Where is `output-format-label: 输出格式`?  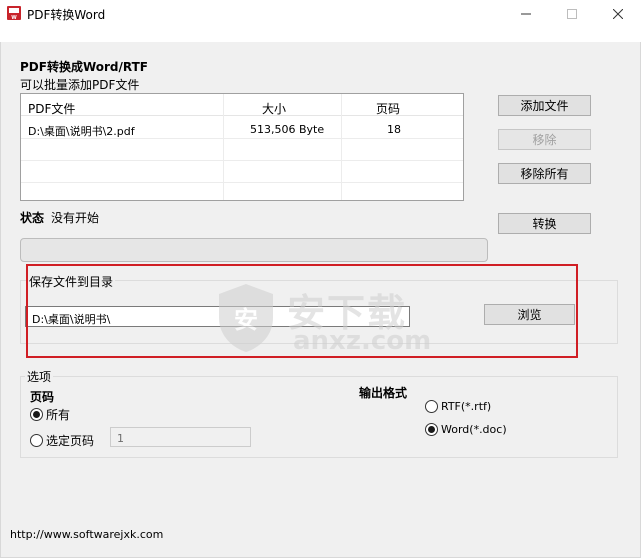
output-format-label: 输出格式 is located at coordinates (383, 393).